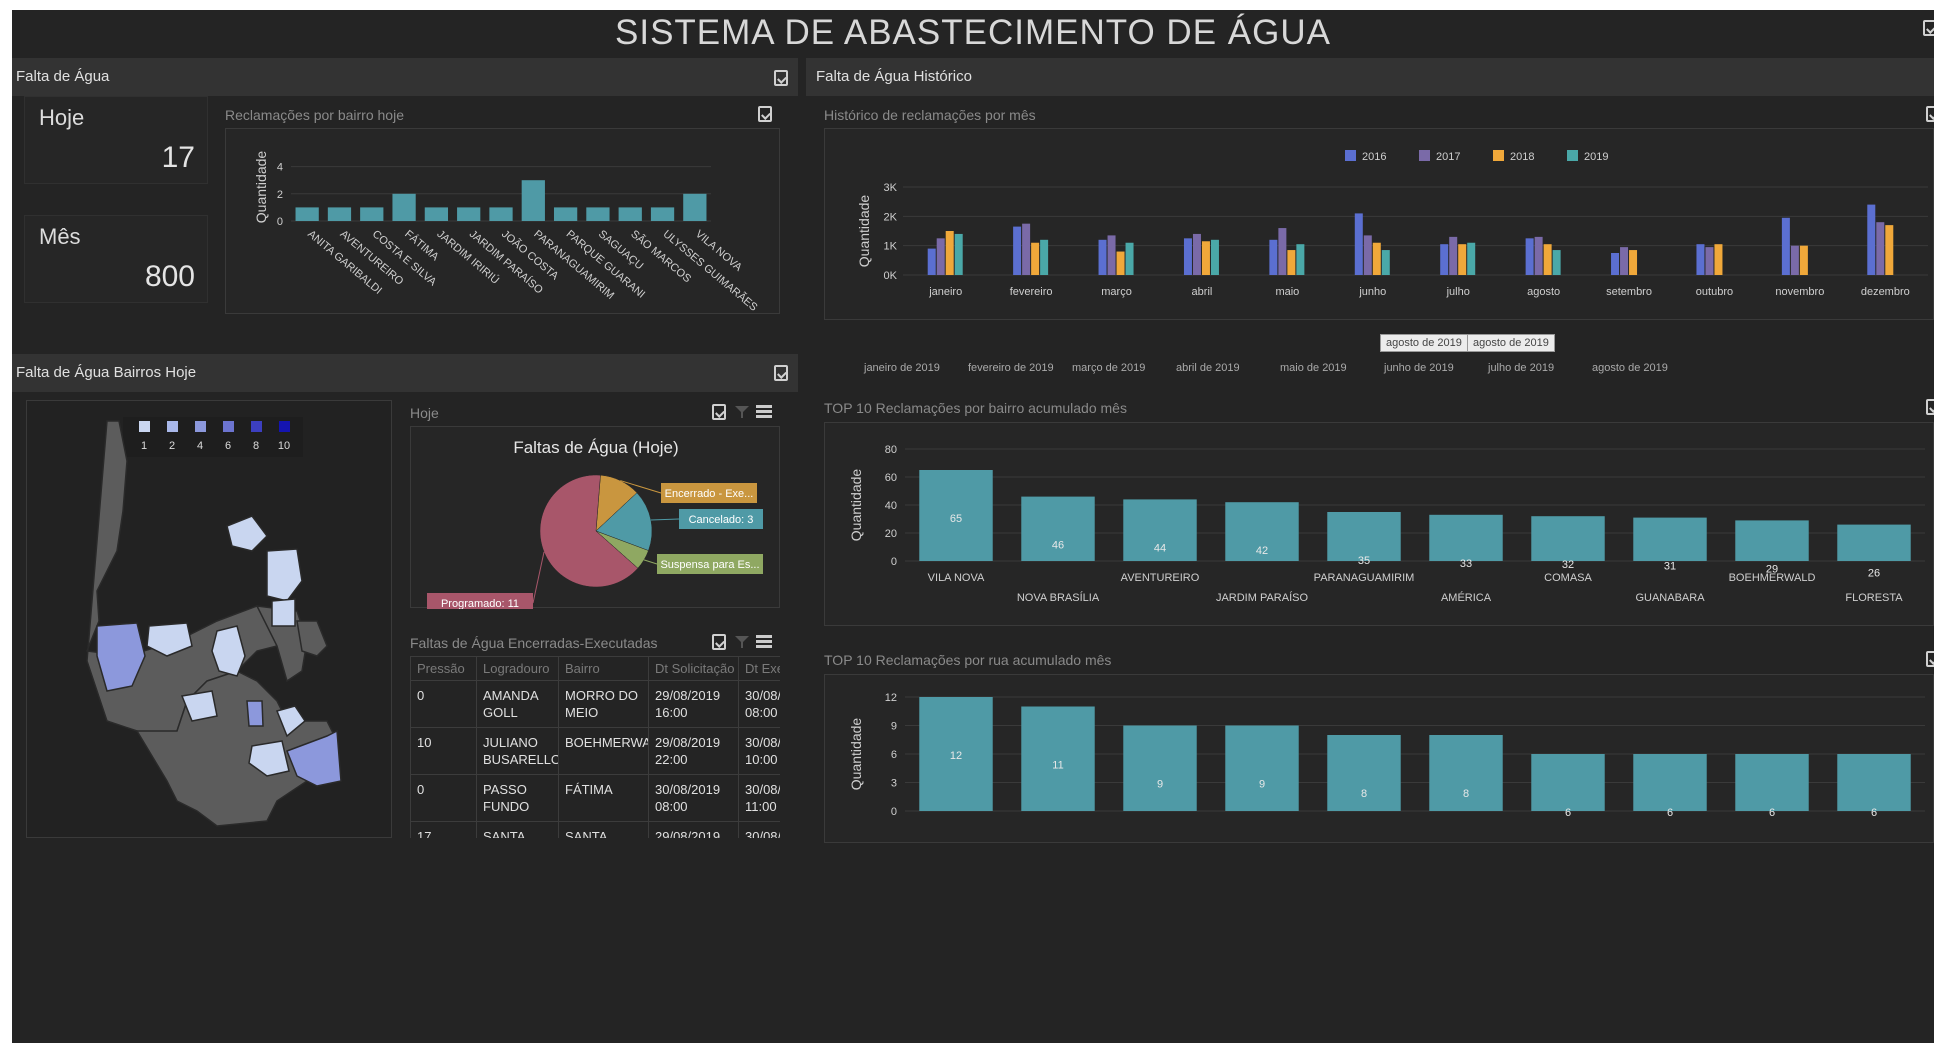 The width and height of the screenshot is (1934, 1043). What do you see at coordinates (280, 195) in the screenshot?
I see `y-tick-label: 2` at bounding box center [280, 195].